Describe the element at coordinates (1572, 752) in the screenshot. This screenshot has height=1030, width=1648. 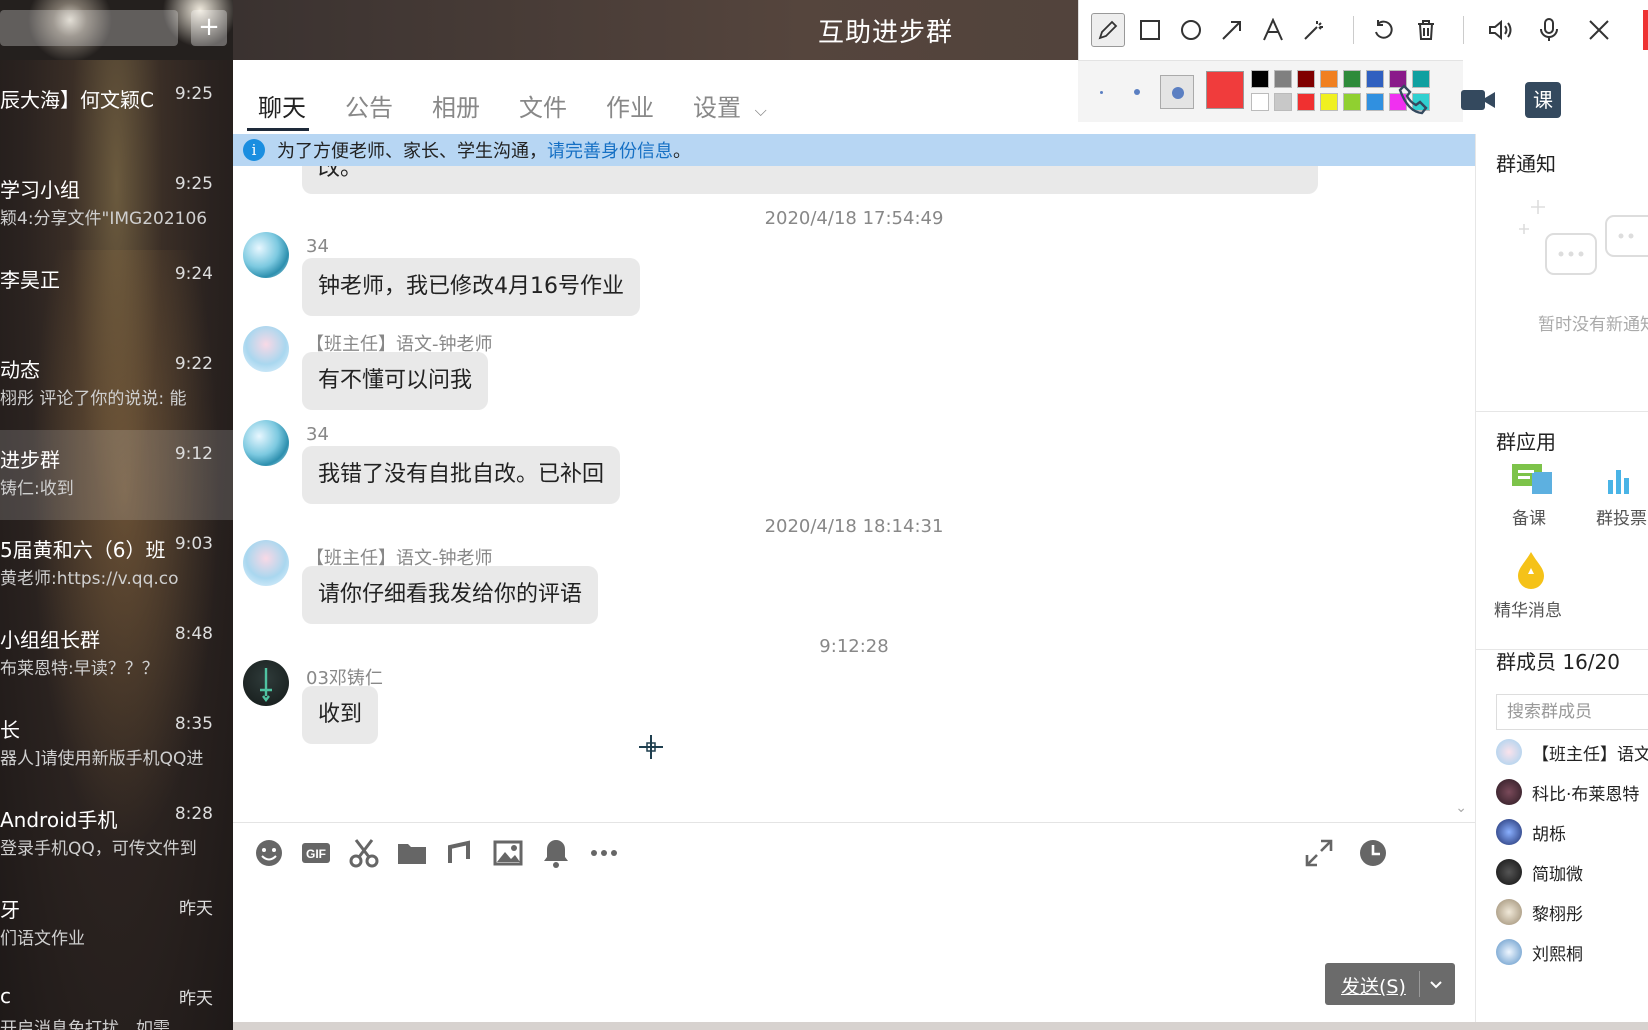
I see `member-item: 【班主任】语文-钟老师` at that location.